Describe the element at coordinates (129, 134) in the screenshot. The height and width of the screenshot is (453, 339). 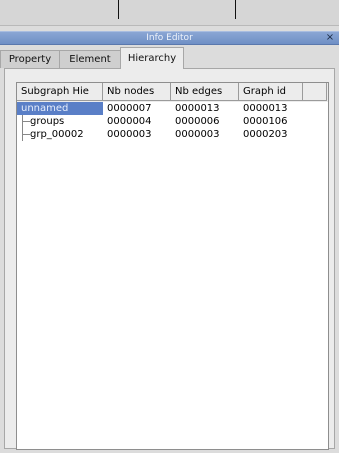
I see `row-nb-nodes: 0000003` at that location.